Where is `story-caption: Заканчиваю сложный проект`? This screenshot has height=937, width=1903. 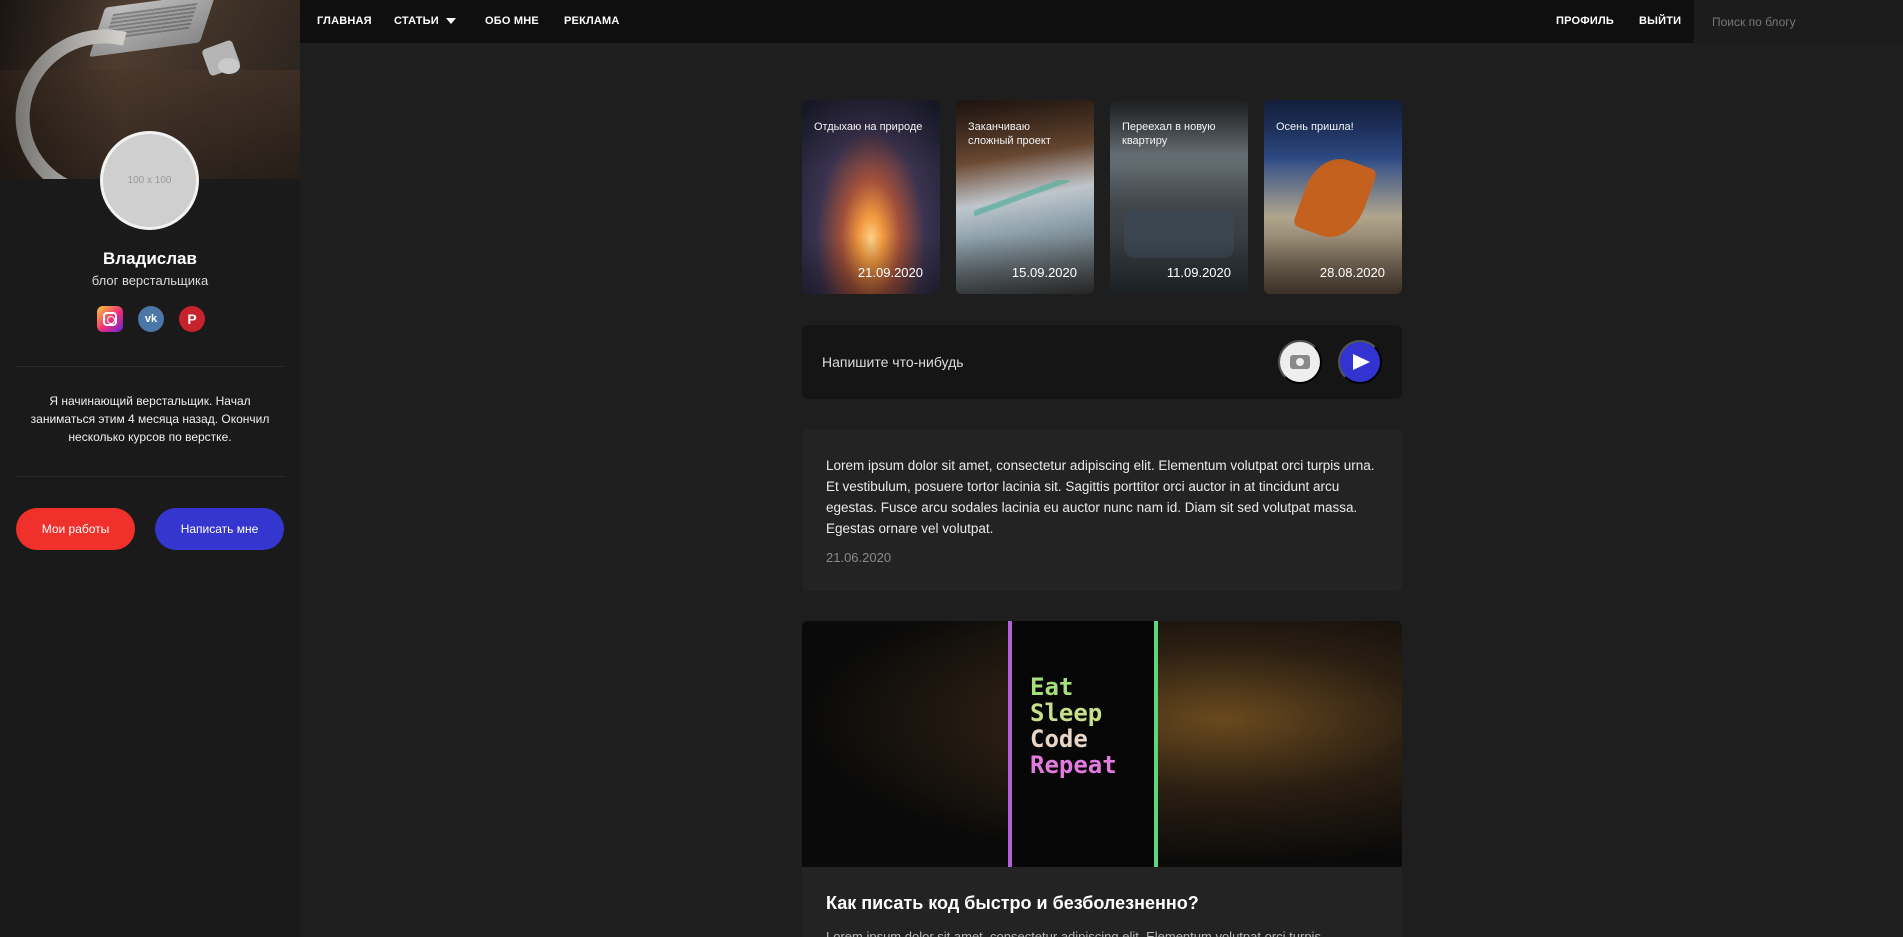
story-caption: Заканчиваю сложный проект is located at coordinates (1009, 134).